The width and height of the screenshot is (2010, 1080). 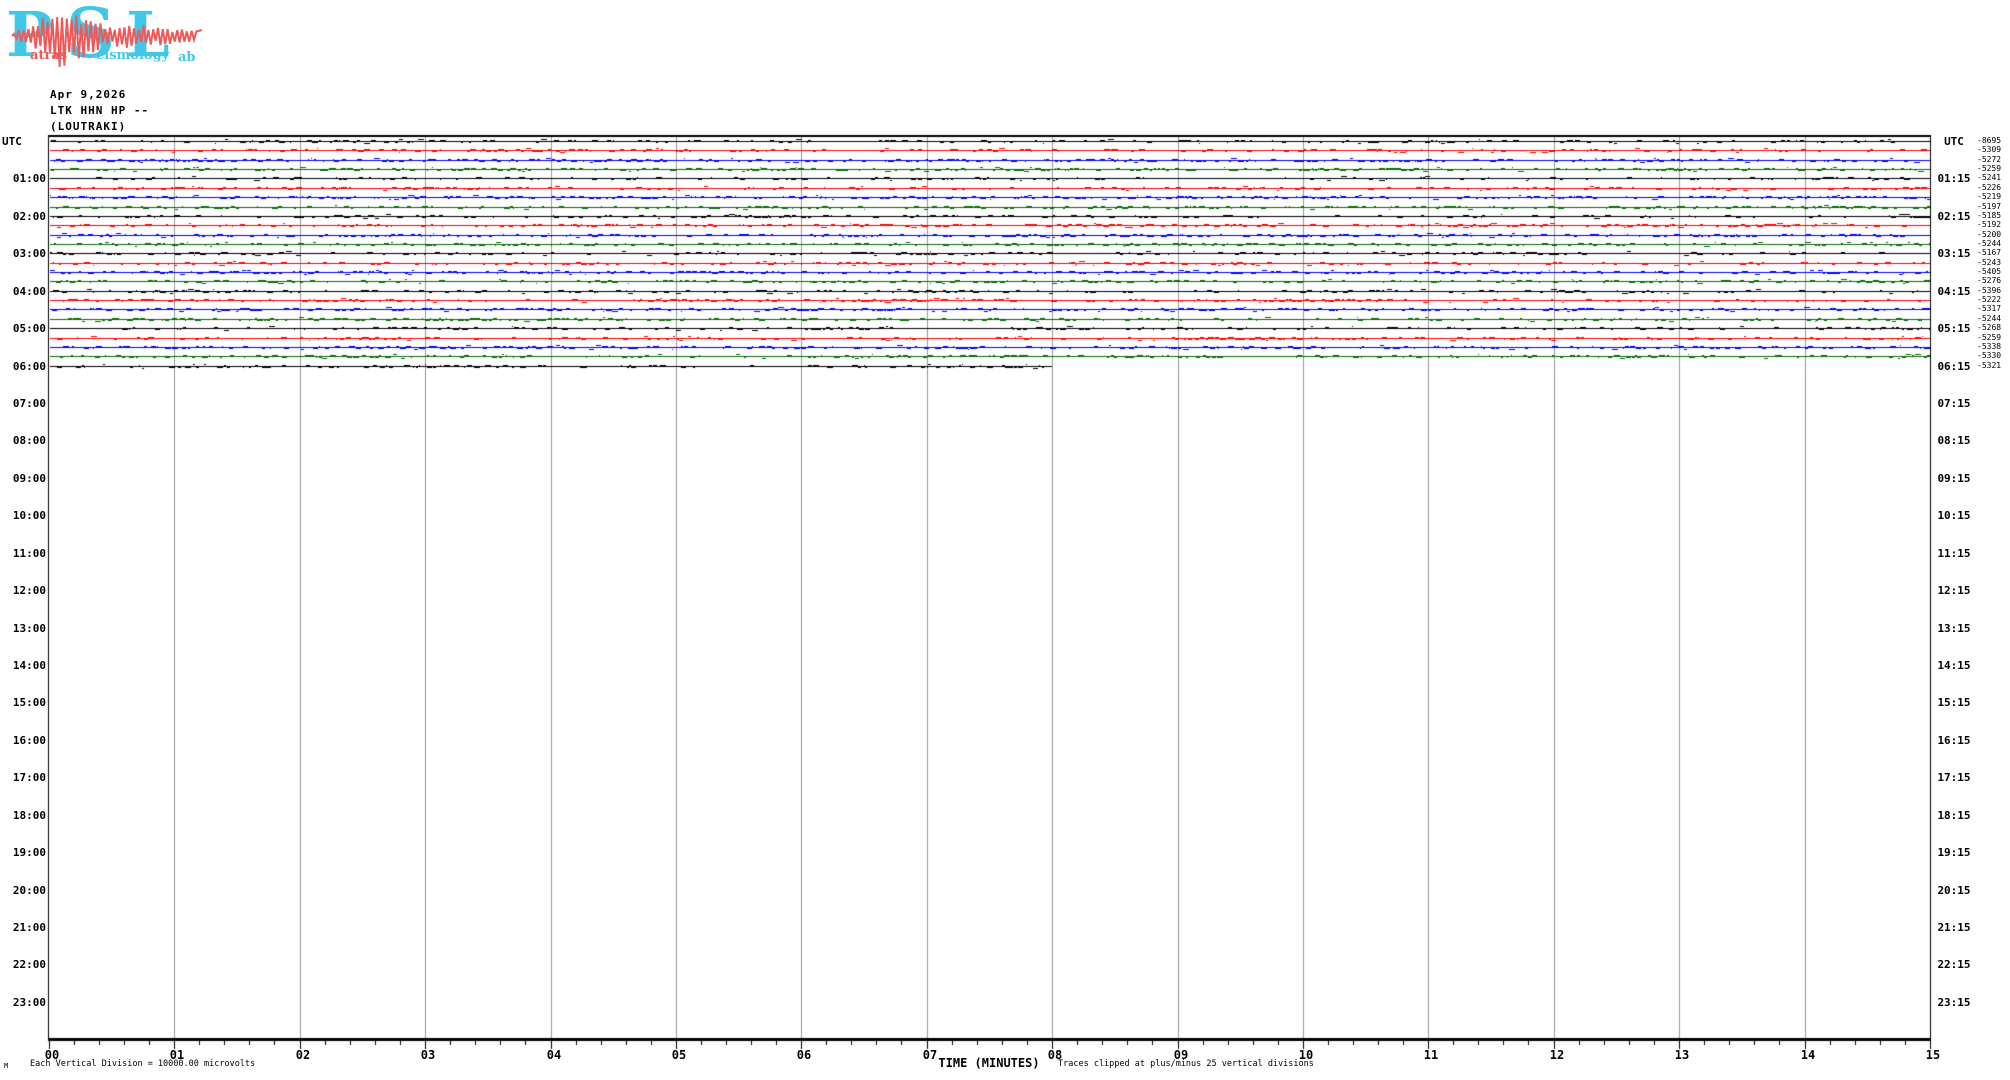 I want to click on right-hour-label: 12:15, so click(x=1954, y=590).